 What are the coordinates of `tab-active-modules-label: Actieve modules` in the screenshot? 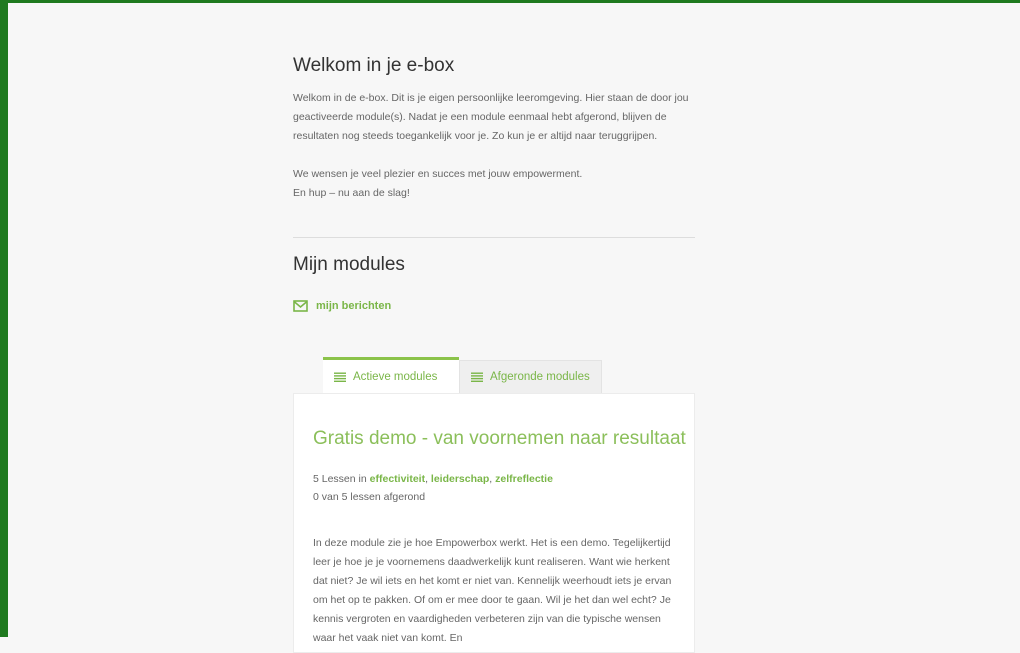 It's located at (395, 376).